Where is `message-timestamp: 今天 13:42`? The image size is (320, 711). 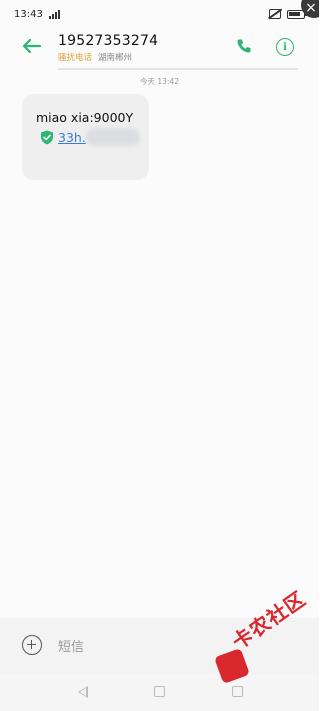
message-timestamp: 今天 13:42 is located at coordinates (159, 81).